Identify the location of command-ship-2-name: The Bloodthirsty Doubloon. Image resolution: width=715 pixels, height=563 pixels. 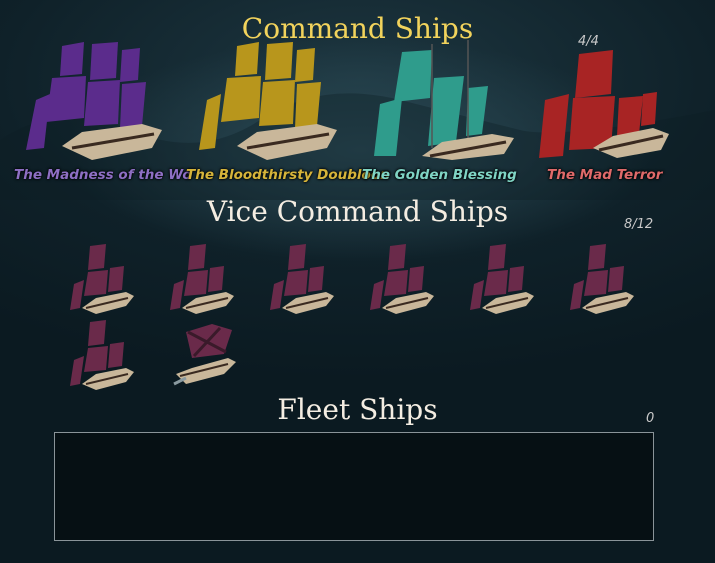
(288, 175).